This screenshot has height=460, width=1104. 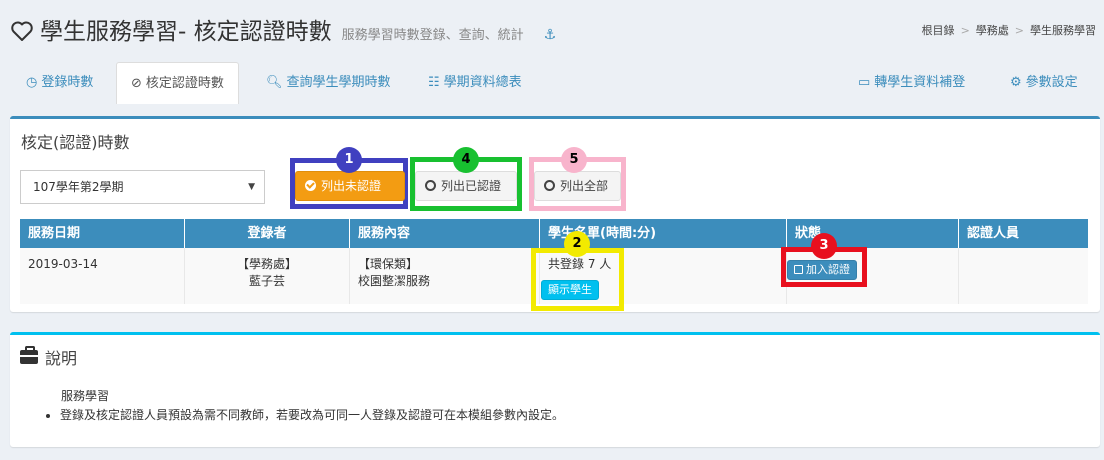 I want to click on briefcase-icon, so click(x=29, y=355).